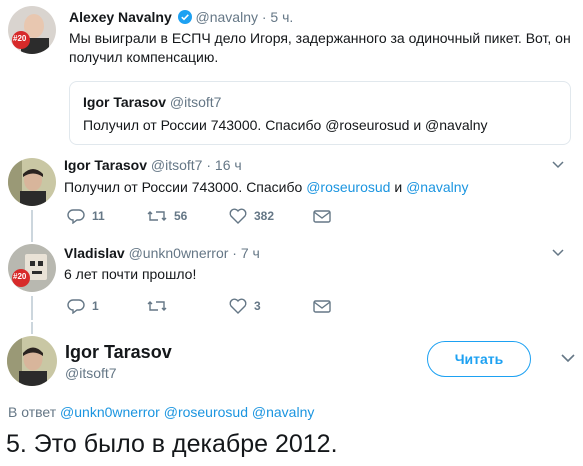 The width and height of the screenshot is (583, 466). What do you see at coordinates (398, 187) in the screenshot?
I see `tweet-text-mid: и` at bounding box center [398, 187].